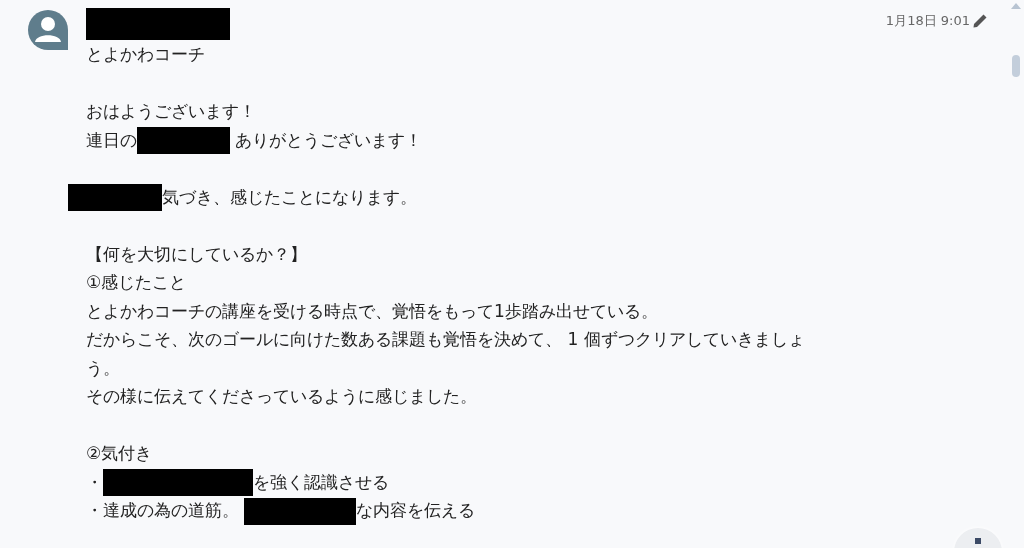 This screenshot has height=548, width=1024. Describe the element at coordinates (136, 282) in the screenshot. I see `message-text: ①感じたこと` at that location.